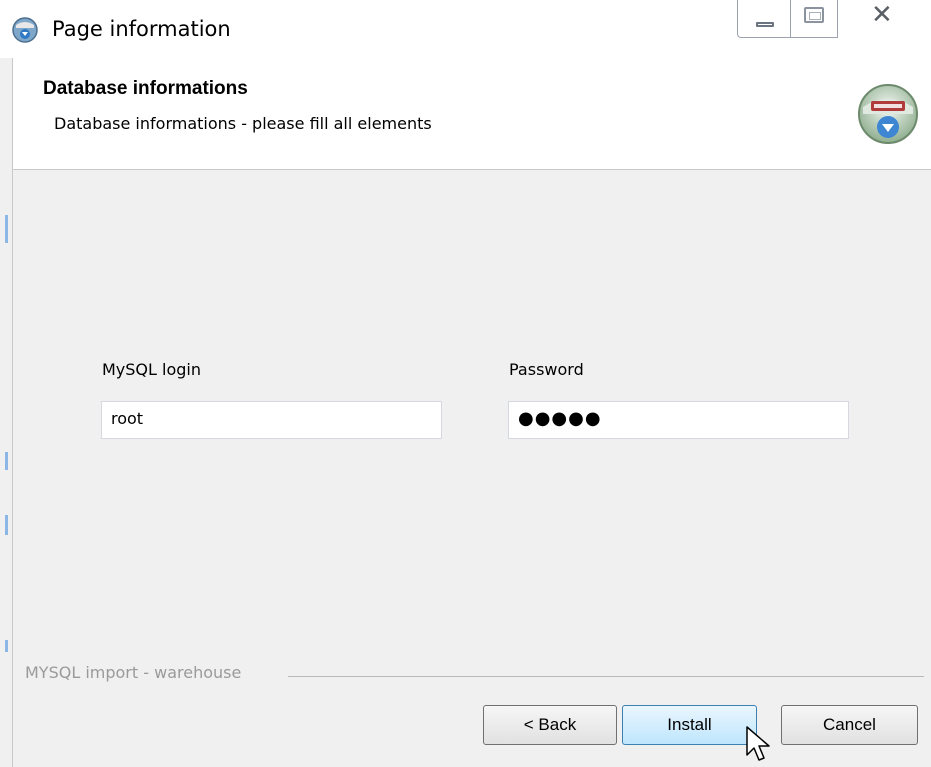 The width and height of the screenshot is (931, 767). I want to click on header-title: Database informations, so click(145, 88).